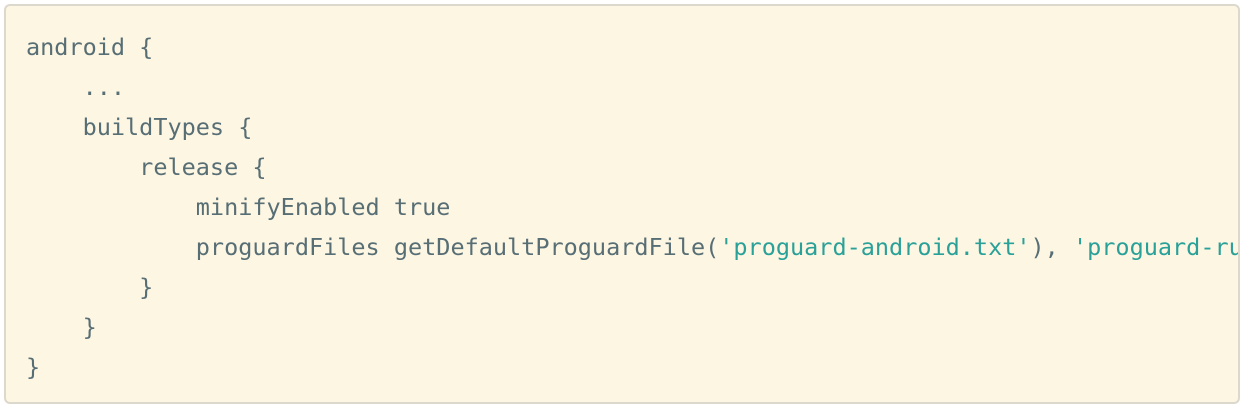 The image size is (1244, 410). Describe the element at coordinates (632, 167) in the screenshot. I see `code-line: release {` at that location.